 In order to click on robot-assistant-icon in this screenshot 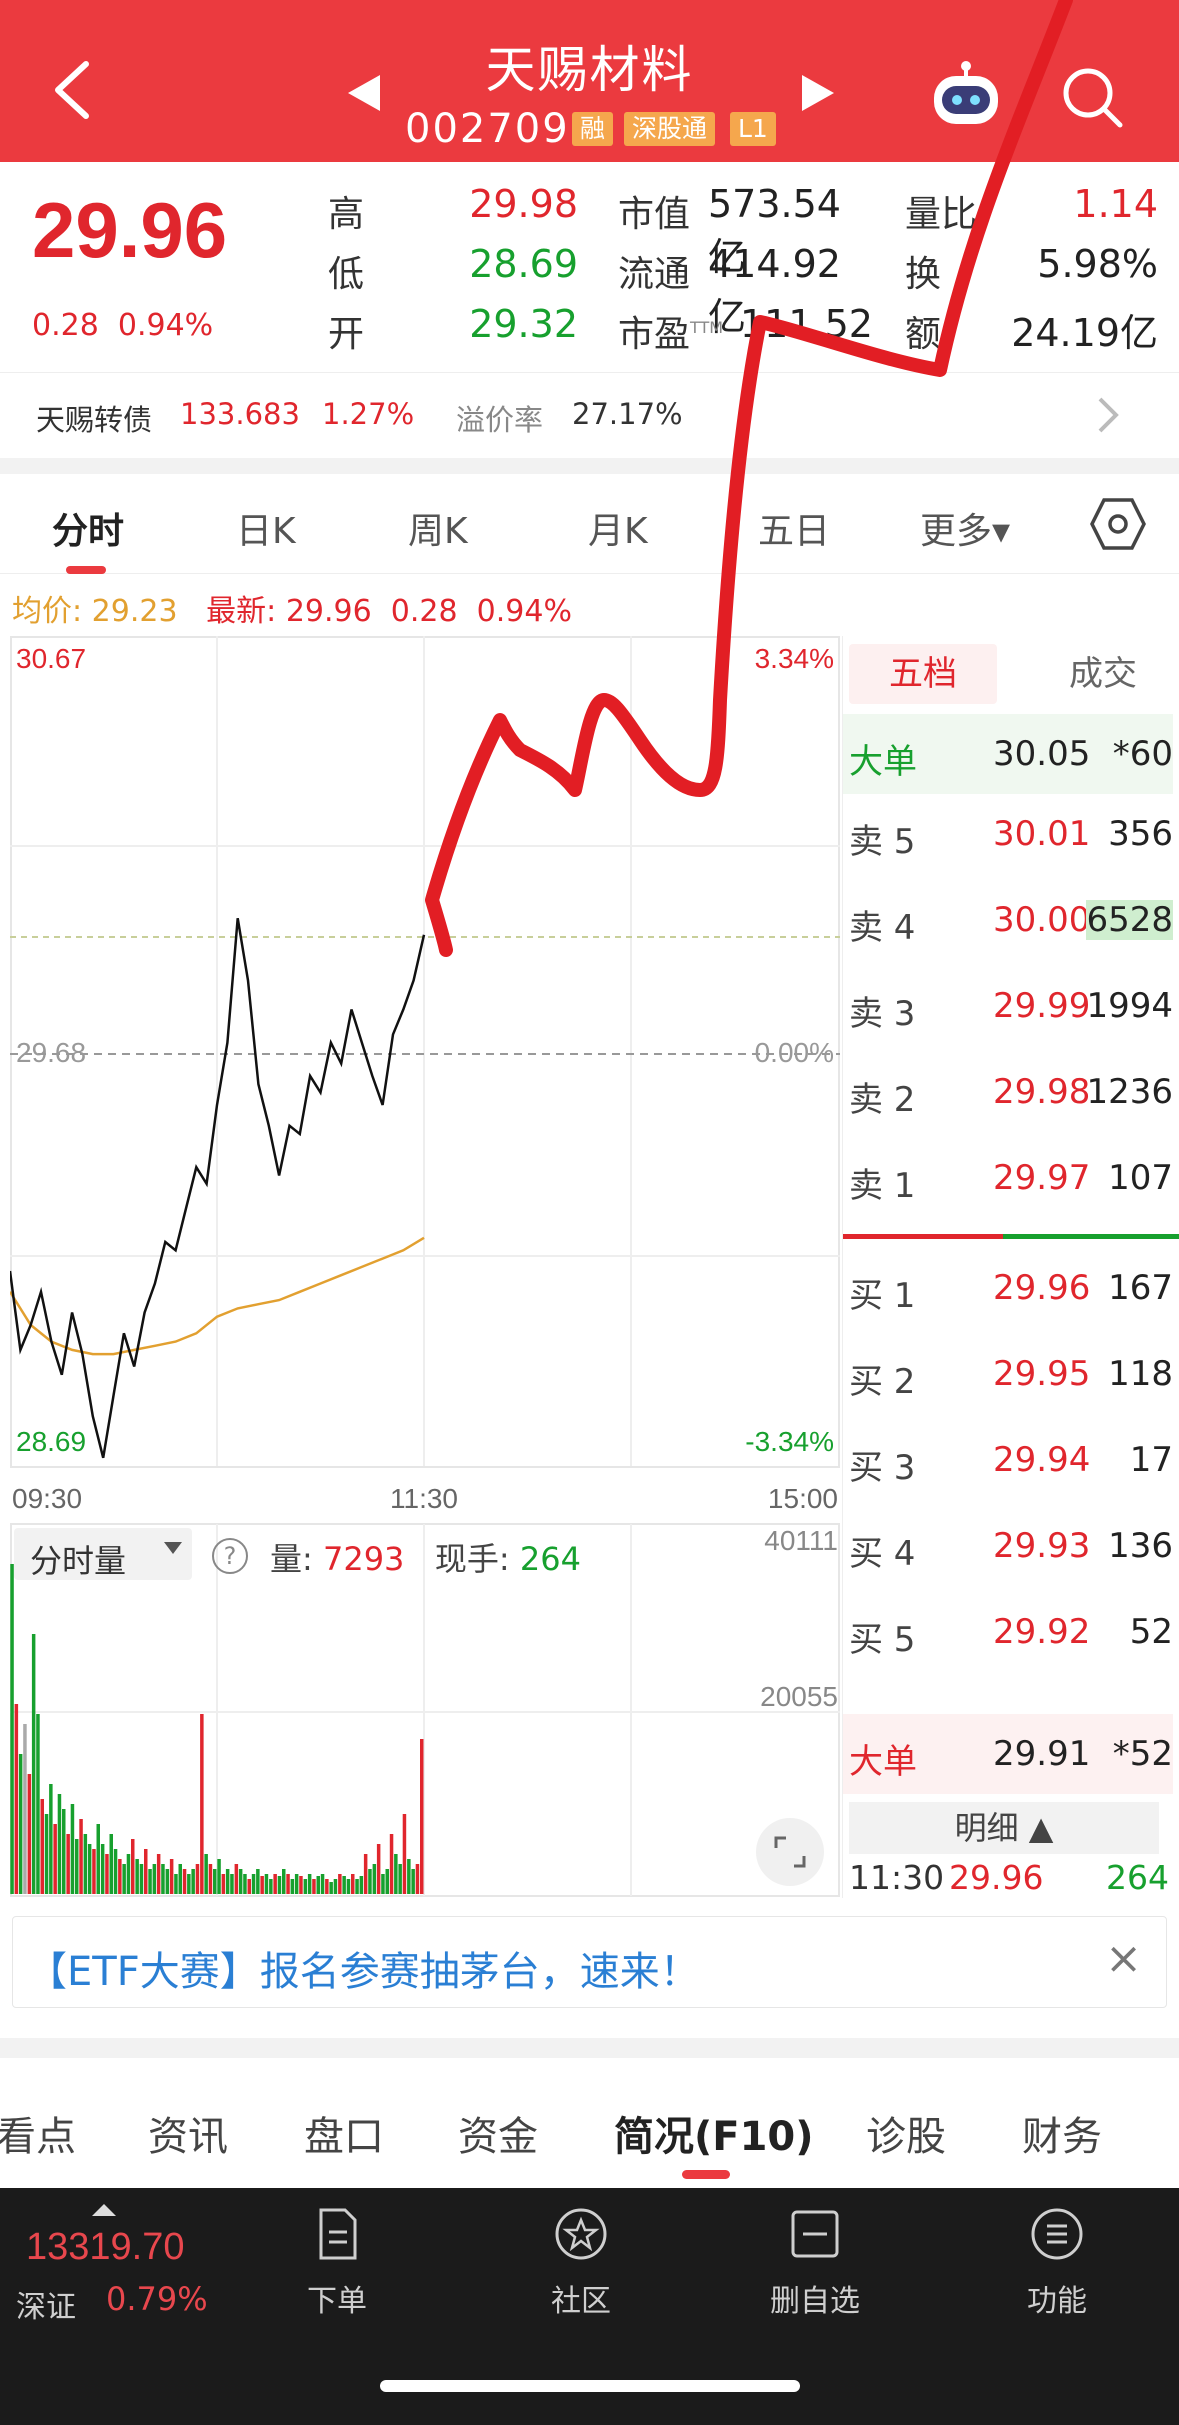, I will do `click(966, 94)`.